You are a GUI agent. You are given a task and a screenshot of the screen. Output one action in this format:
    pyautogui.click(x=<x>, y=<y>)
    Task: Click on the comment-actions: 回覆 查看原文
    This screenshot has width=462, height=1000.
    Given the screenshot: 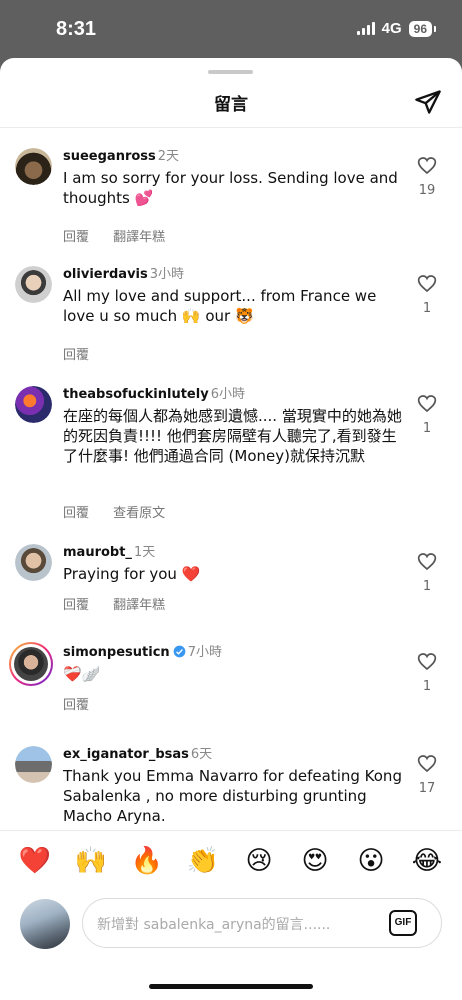 What is the action you would take?
    pyautogui.click(x=114, y=511)
    